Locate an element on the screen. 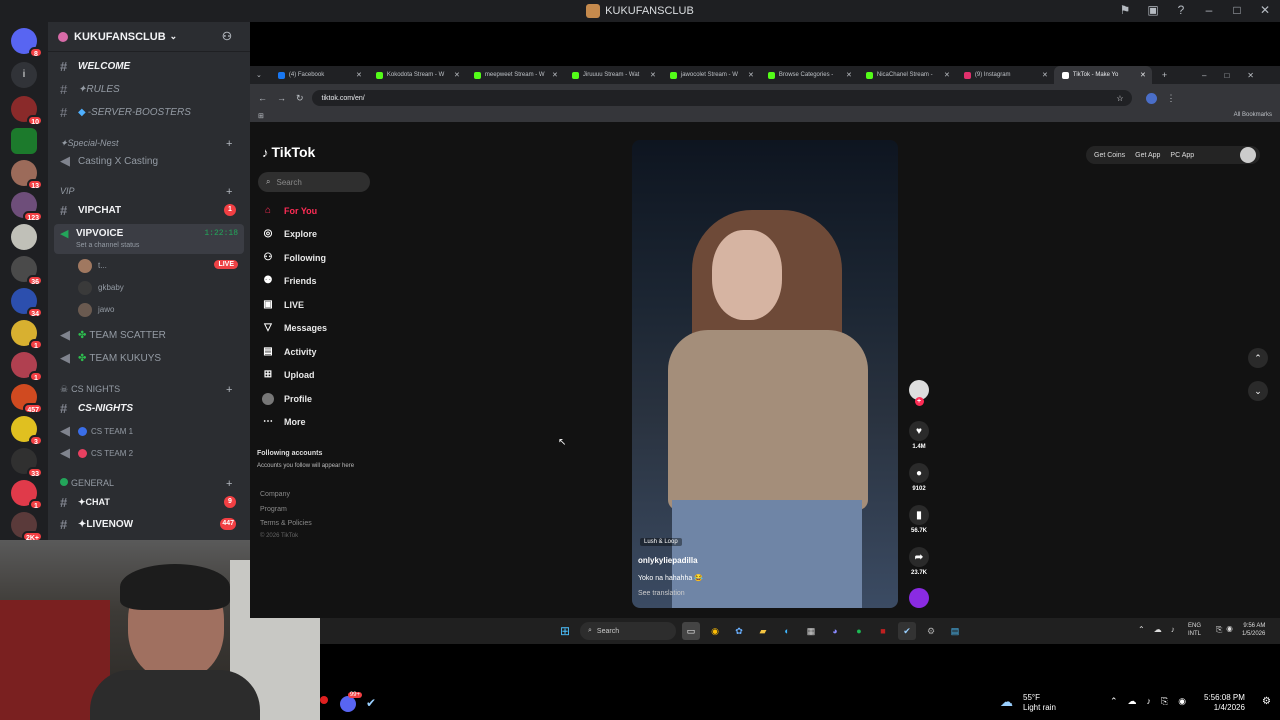 This screenshot has width=1280, height=720. follow-plus-icon: + is located at coordinates (919, 401).